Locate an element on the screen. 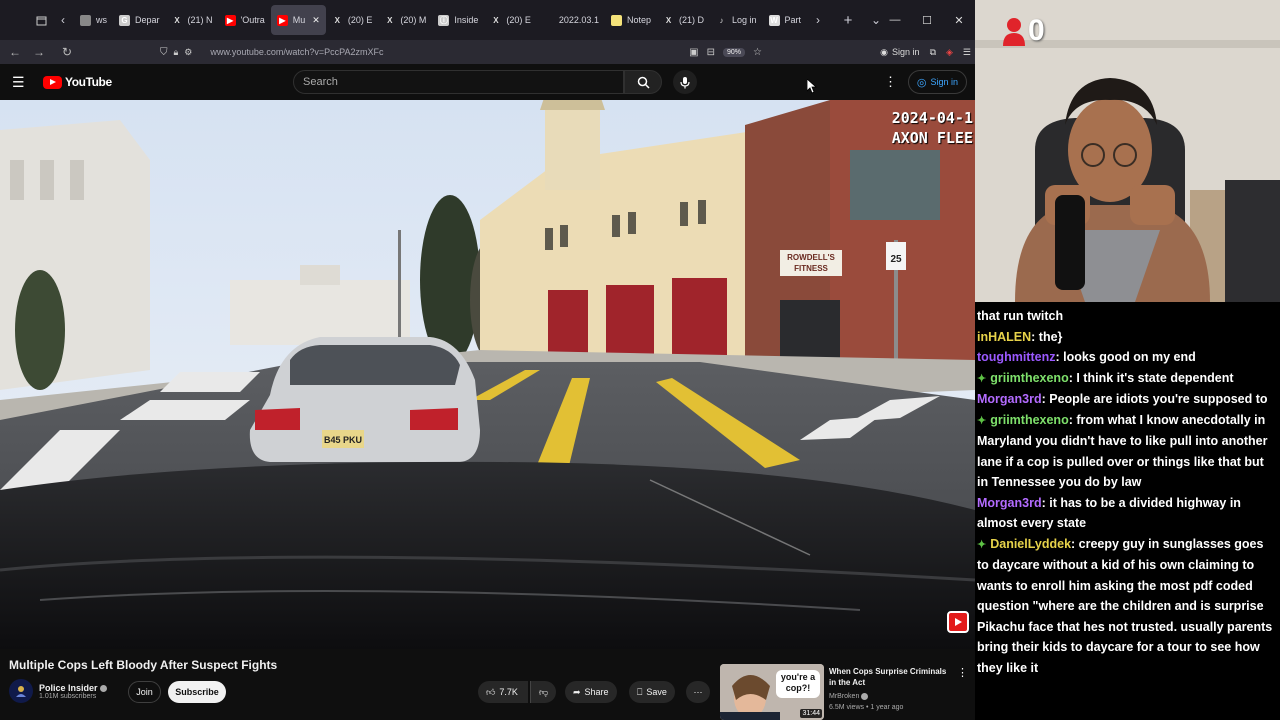 This screenshot has width=1280, height=720. dislike-button: 👎︎ is located at coordinates (543, 692).